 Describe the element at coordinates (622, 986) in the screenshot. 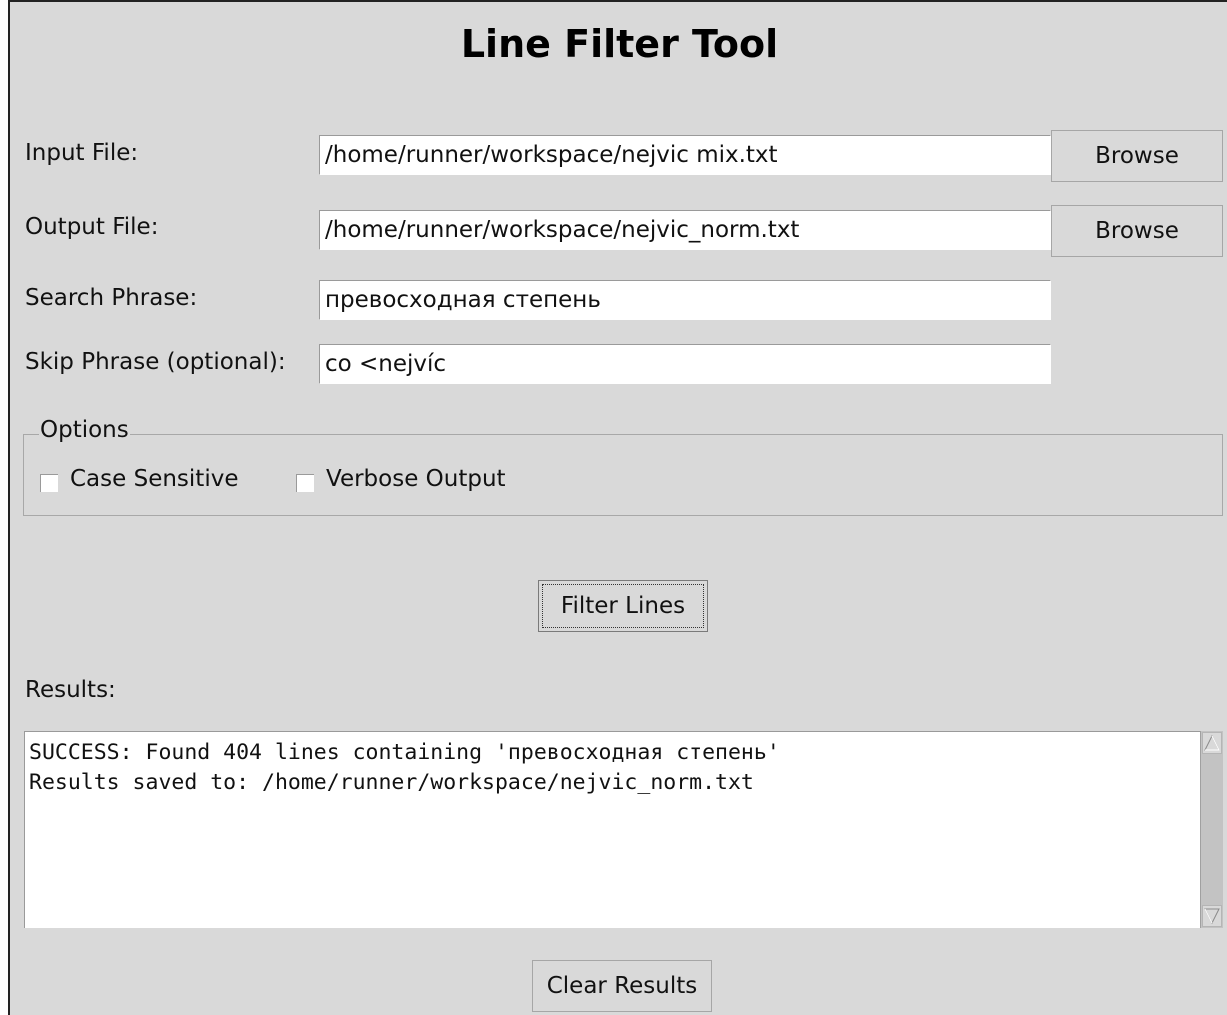

I see `clear-results-button: Clear Results` at that location.